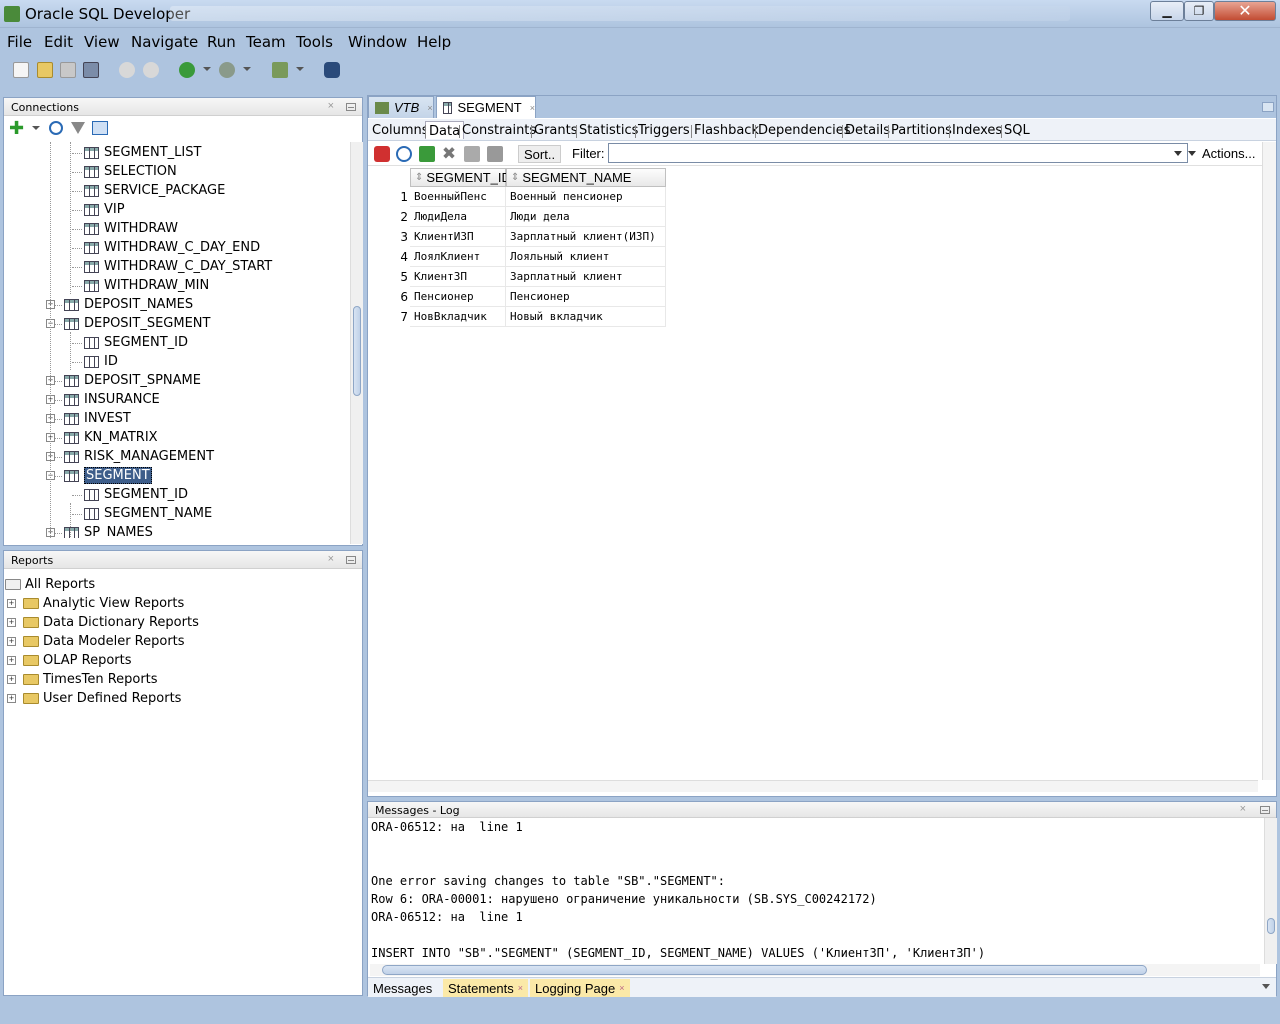 The height and width of the screenshot is (1024, 1280). What do you see at coordinates (19, 42) in the screenshot?
I see `menu-file: File` at bounding box center [19, 42].